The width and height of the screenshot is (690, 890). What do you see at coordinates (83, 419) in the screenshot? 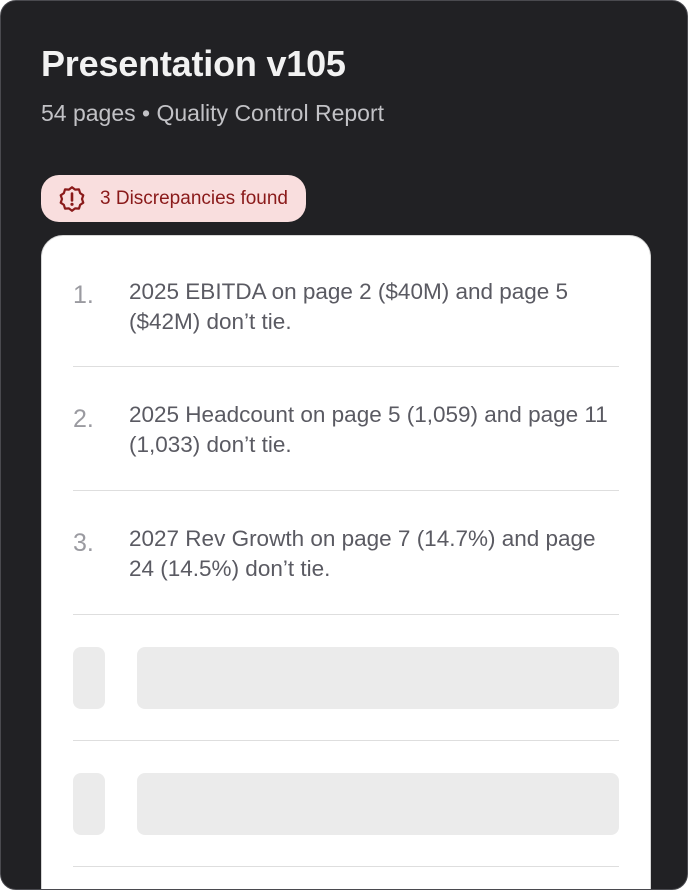
I see `discrepancy-number: 2.` at bounding box center [83, 419].